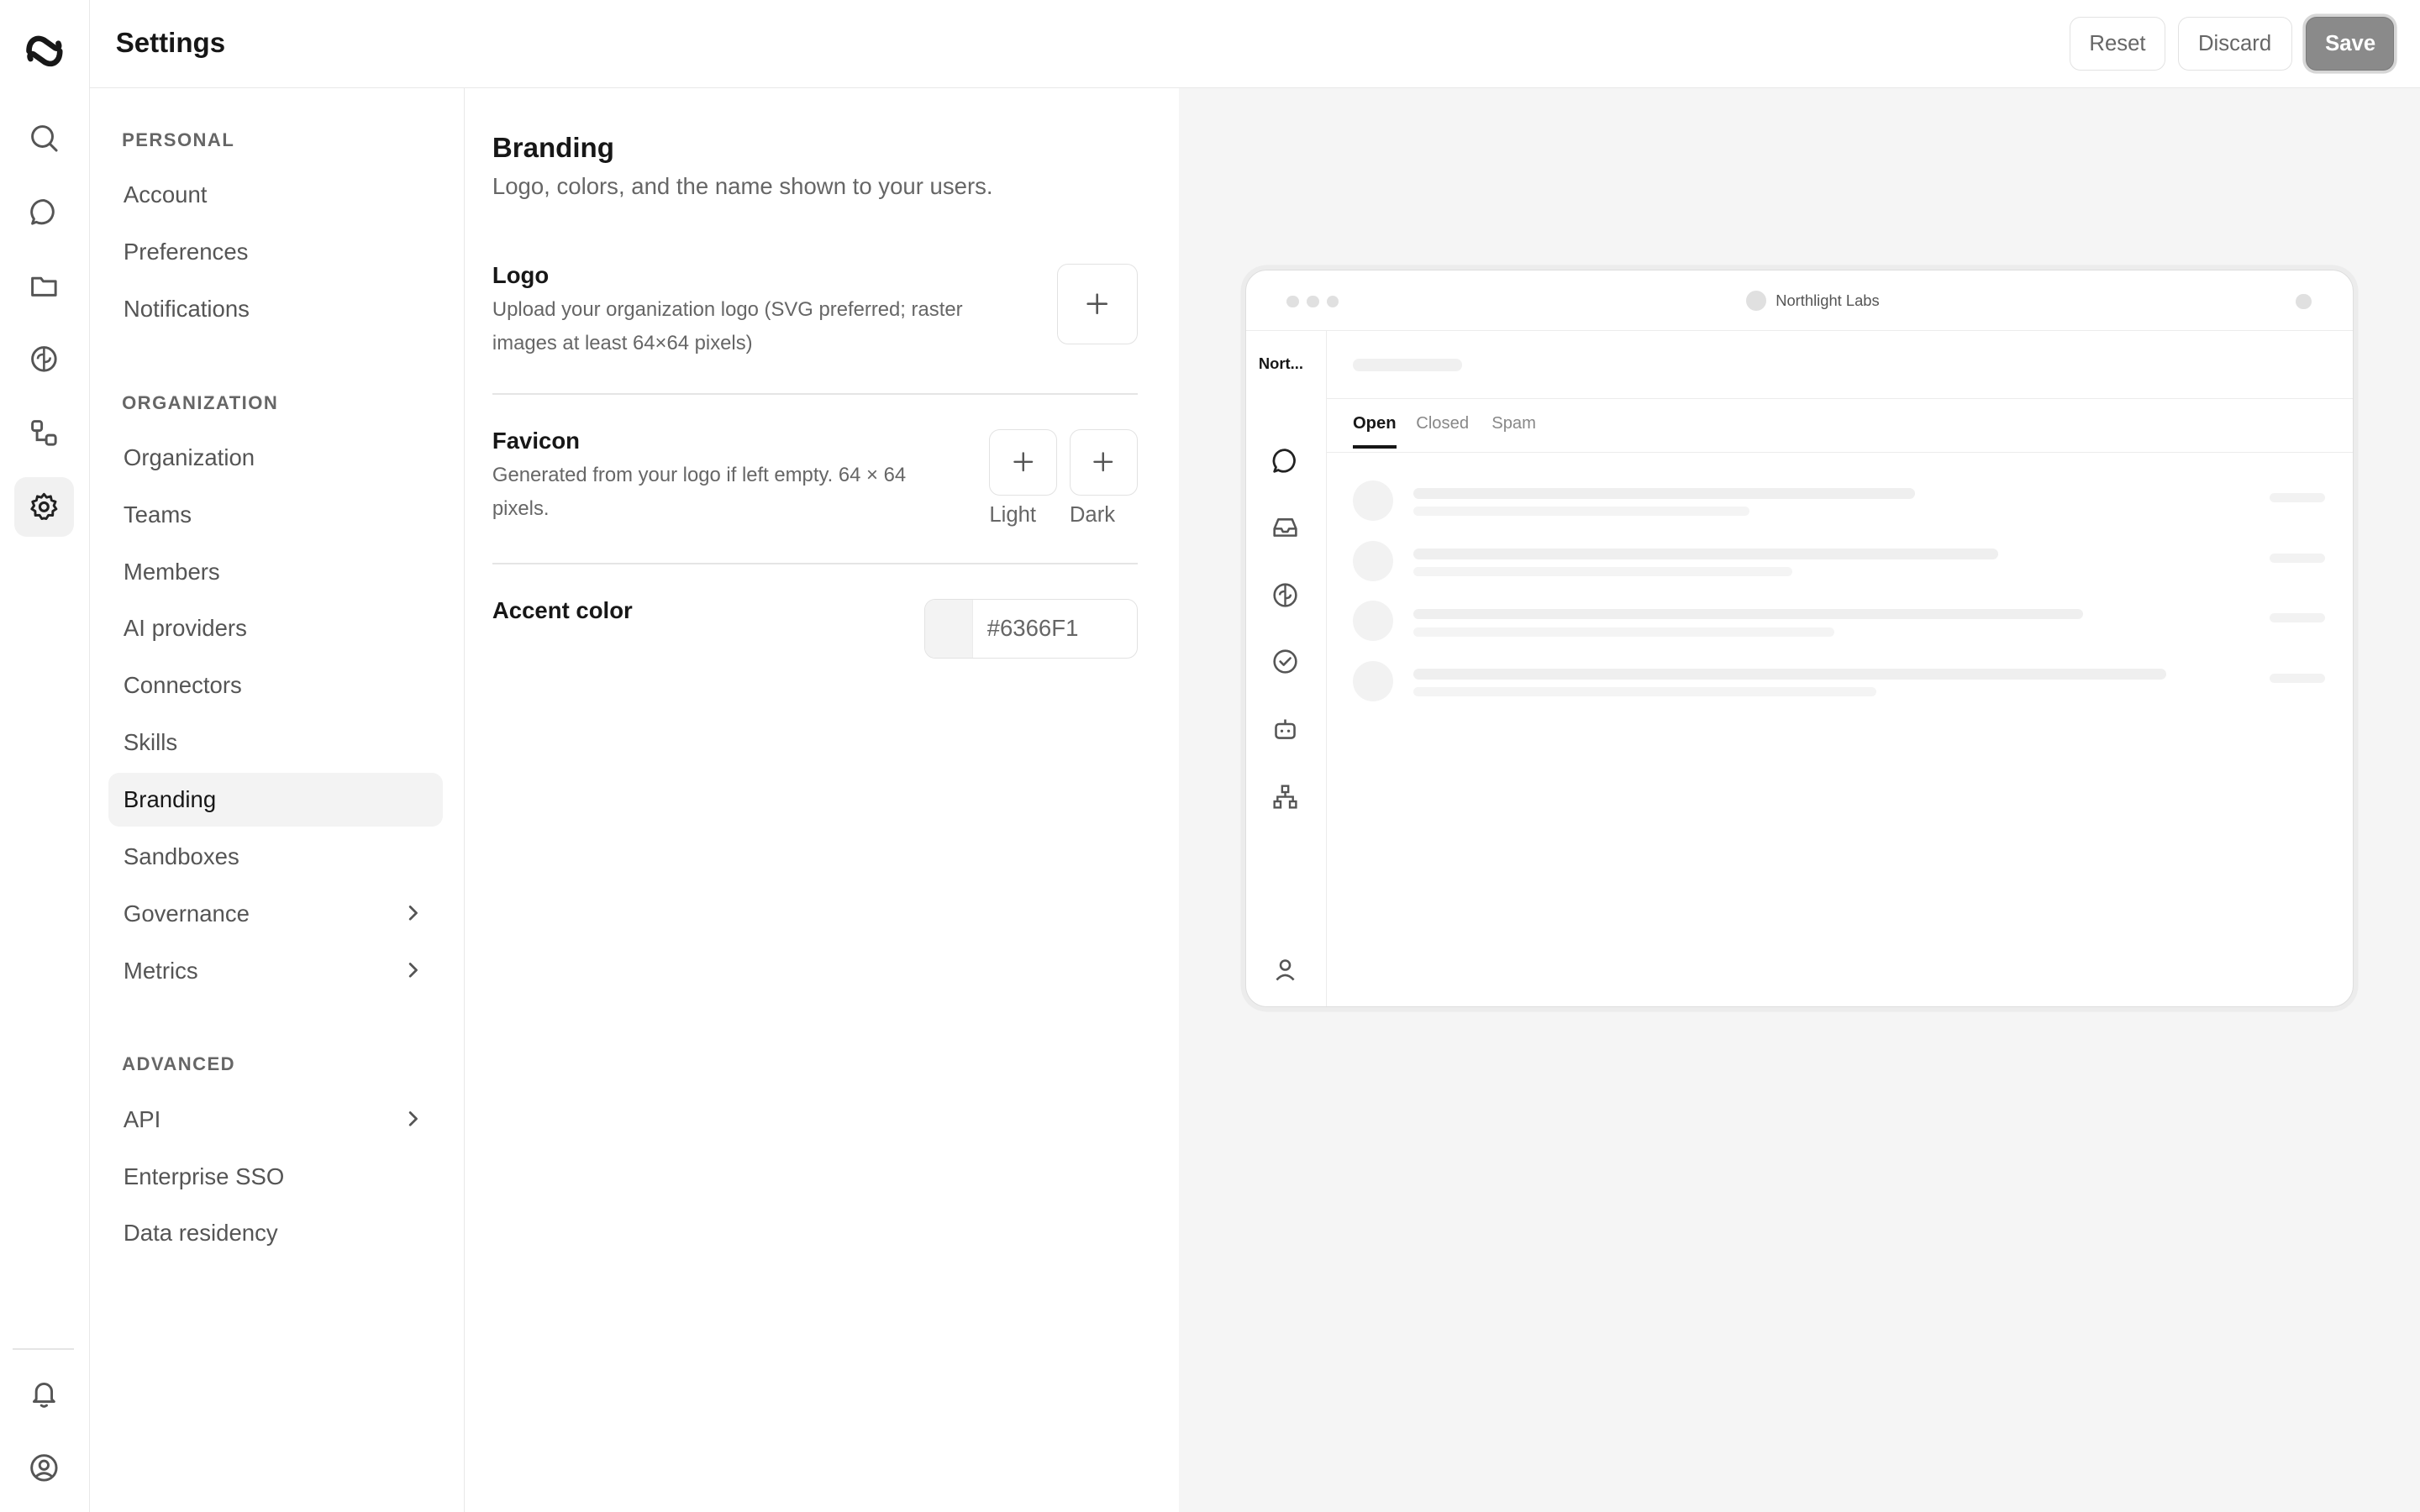 The image size is (2420, 1512). I want to click on gear-icon, so click(44, 507).